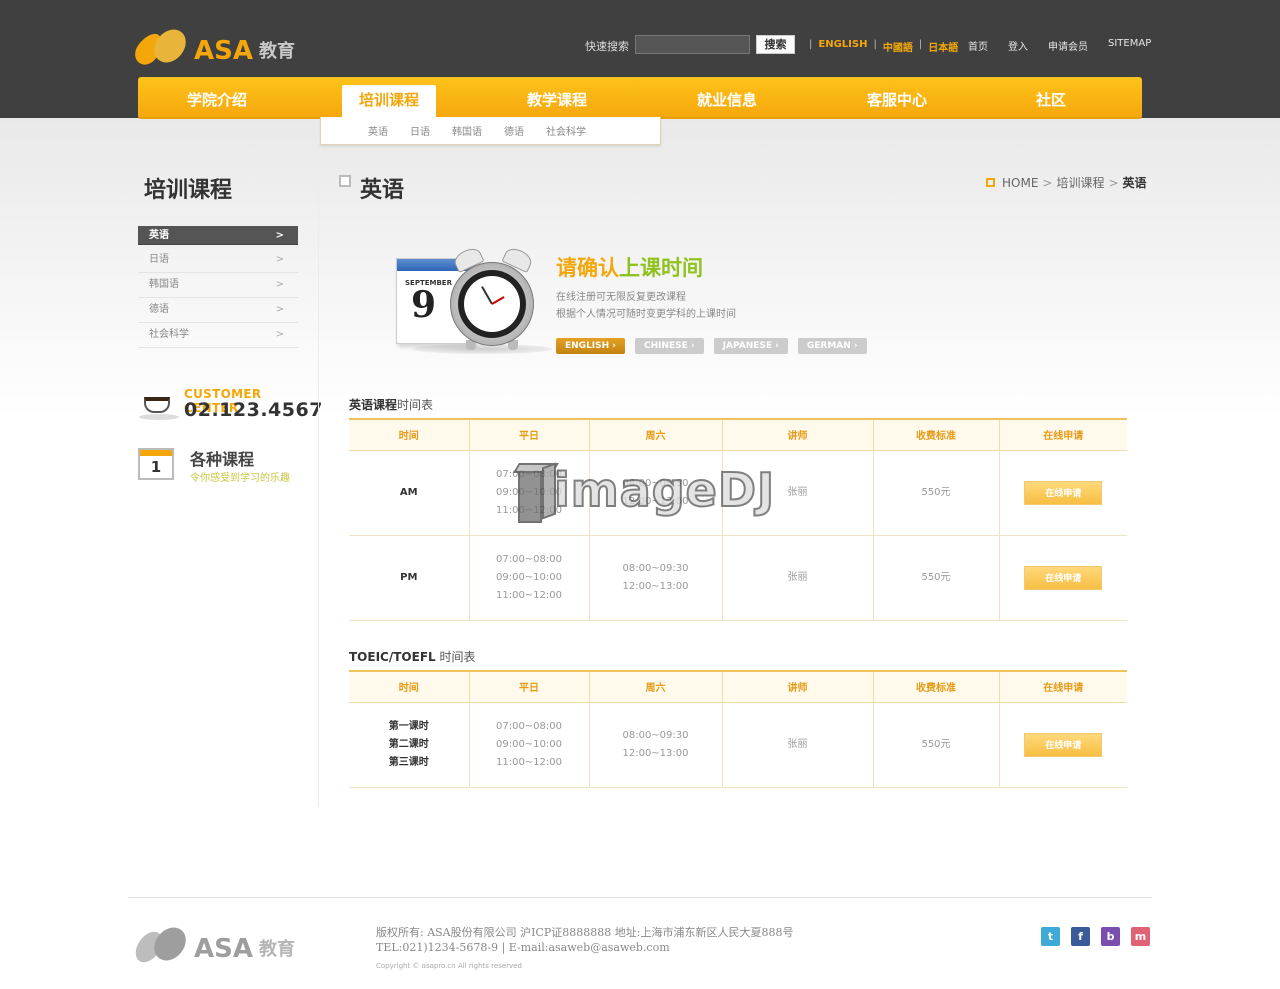  What do you see at coordinates (1051, 99) in the screenshot?
I see `nav-item-community: 社区` at bounding box center [1051, 99].